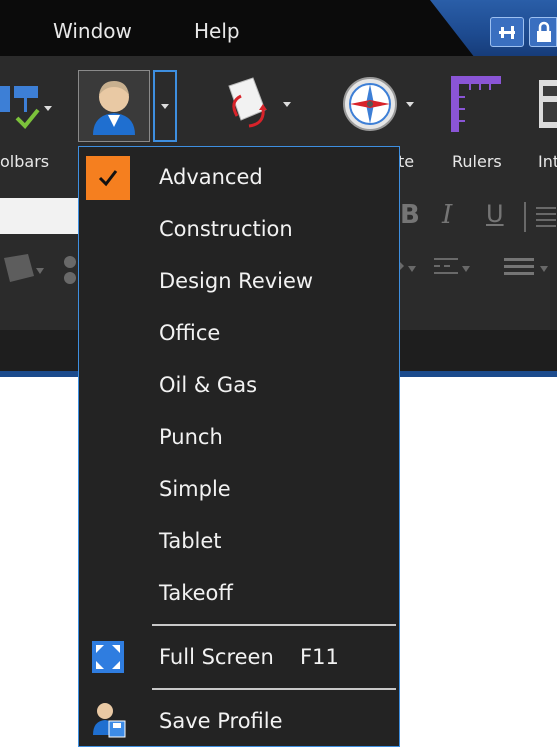 This screenshot has height=749, width=557. Describe the element at coordinates (406, 161) in the screenshot. I see `navigate-label: te` at that location.